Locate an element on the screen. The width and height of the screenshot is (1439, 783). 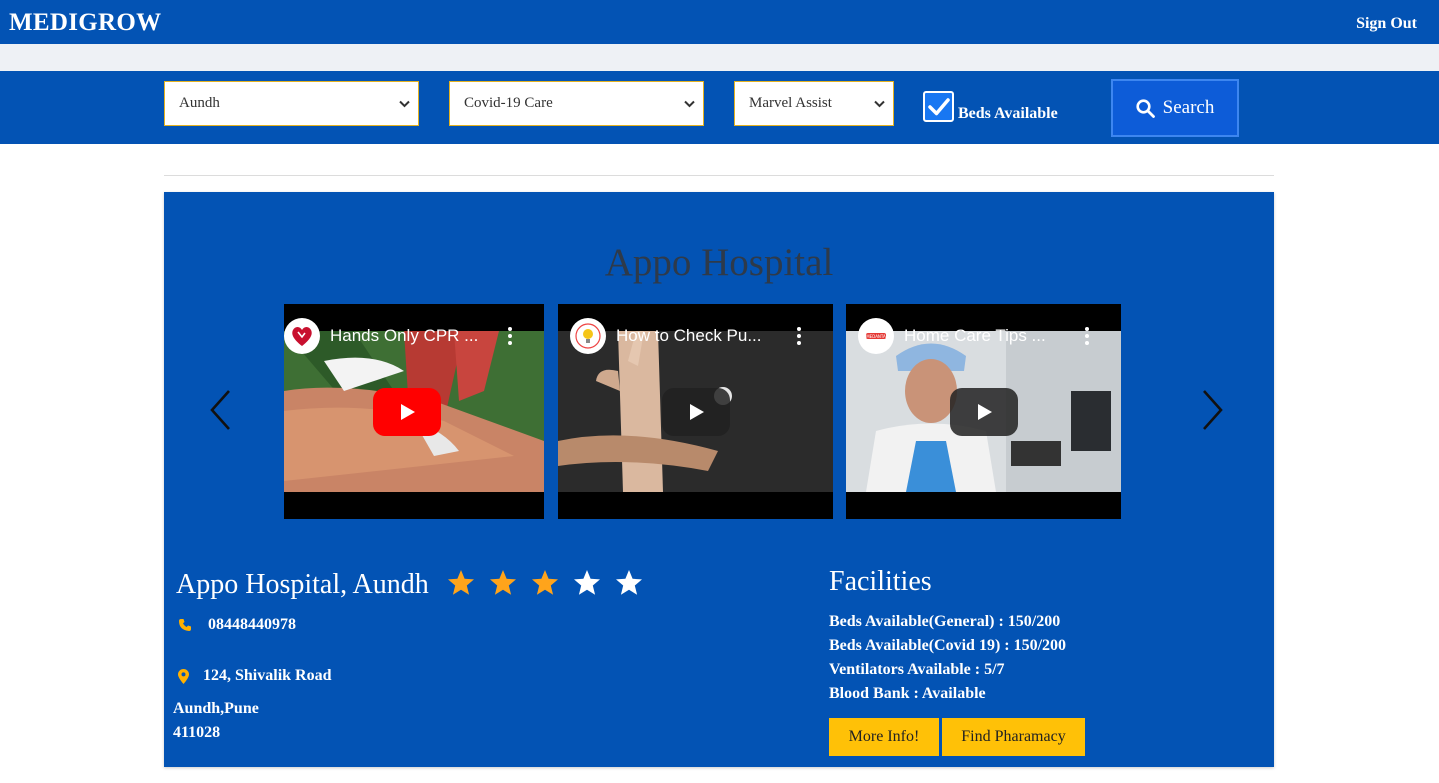
address-row: 124, Shivalik Road is located at coordinates (254, 676).